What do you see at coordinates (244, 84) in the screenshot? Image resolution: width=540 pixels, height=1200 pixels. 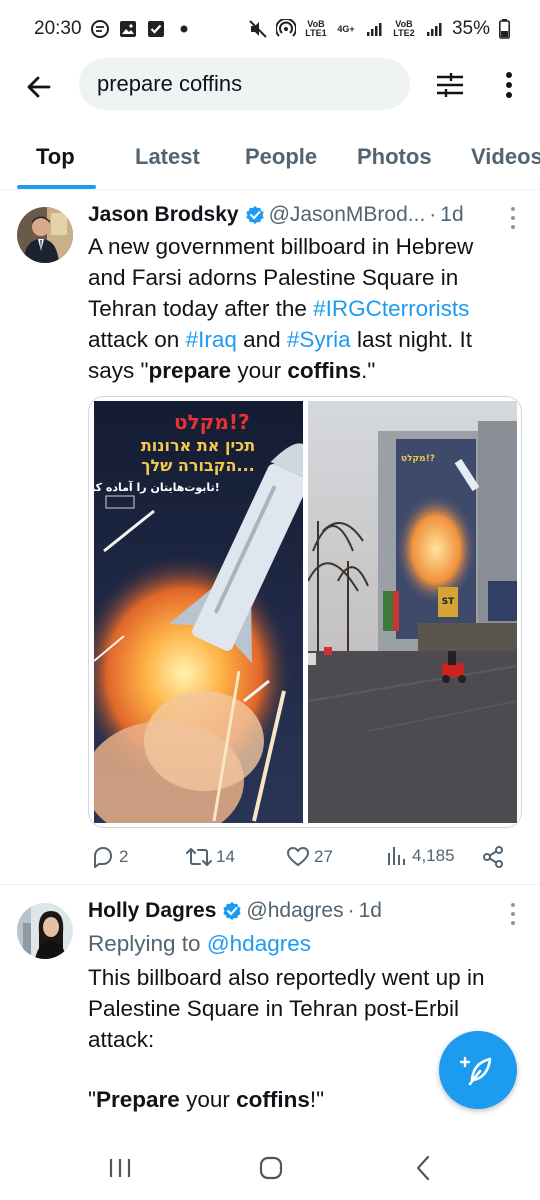 I see `search-input: prepare coffins` at bounding box center [244, 84].